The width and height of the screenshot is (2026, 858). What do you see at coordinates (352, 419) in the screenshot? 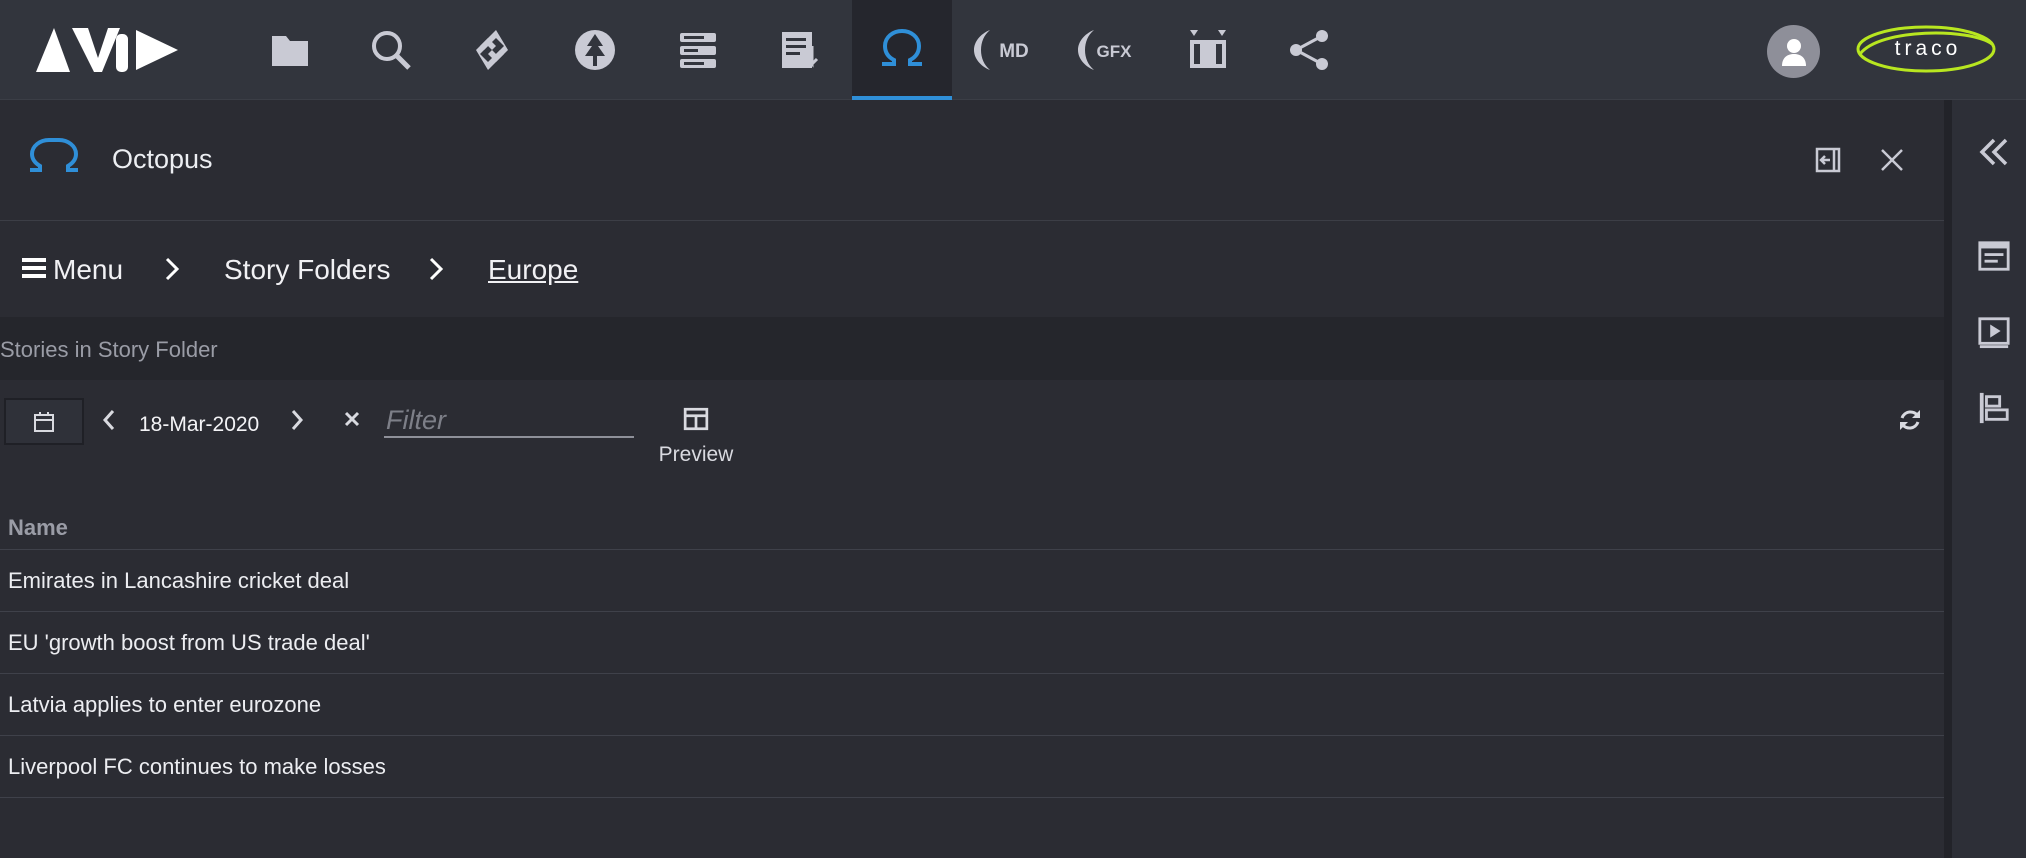
I see `clear-filter-icon` at bounding box center [352, 419].